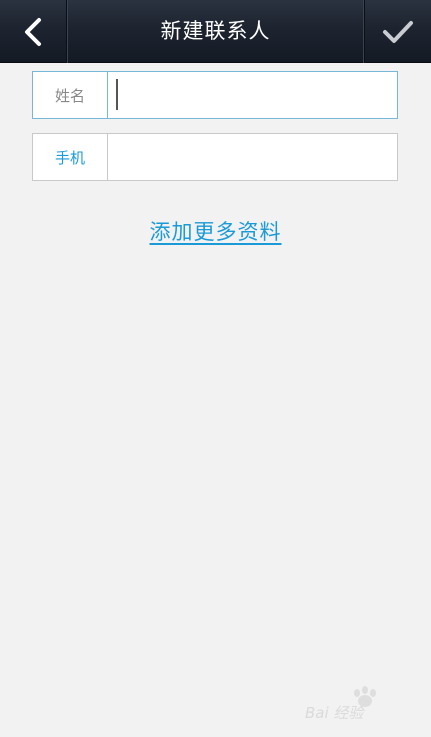 The width and height of the screenshot is (431, 737). Describe the element at coordinates (70, 95) in the screenshot. I see `name-label: 姓名` at that location.